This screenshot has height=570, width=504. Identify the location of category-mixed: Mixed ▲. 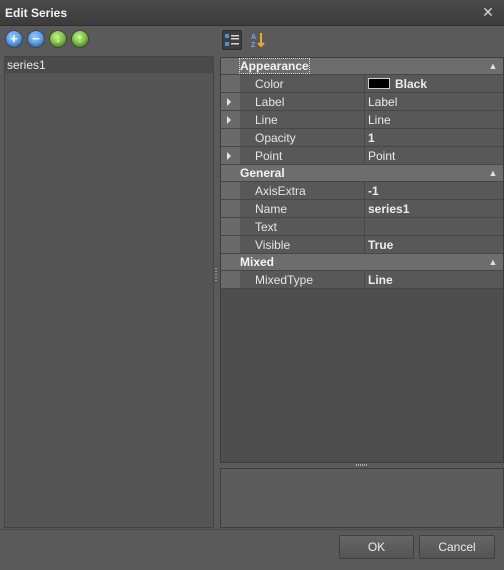
(362, 262).